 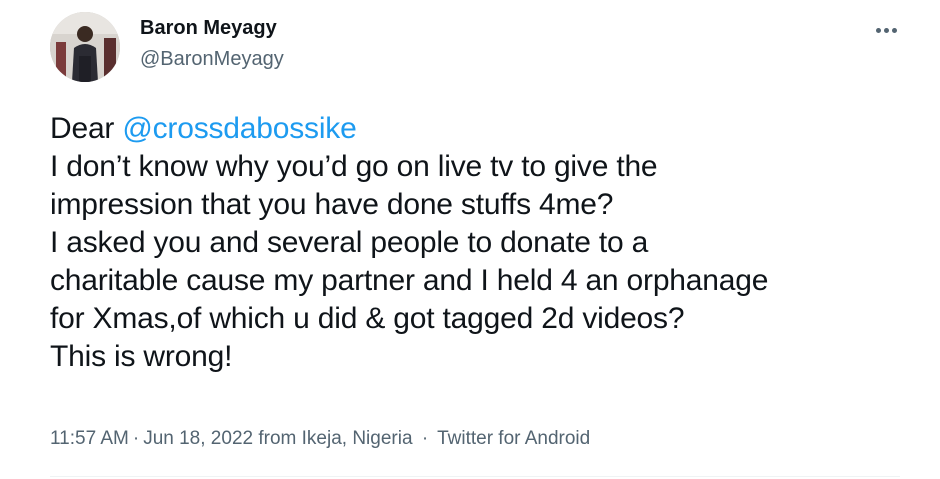 I want to click on source-link: Twitter for Android, so click(x=513, y=438).